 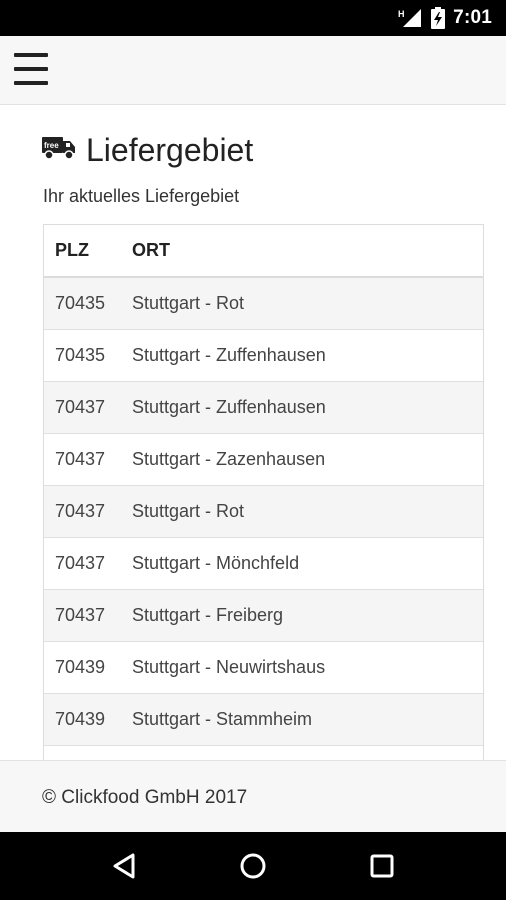 I want to click on app-bar, so click(x=253, y=70).